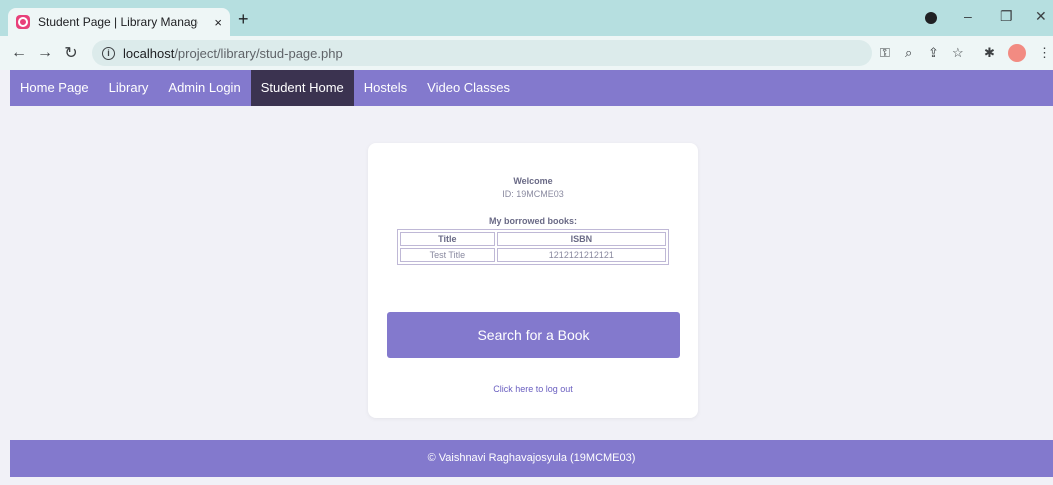 This screenshot has height=485, width=1053. I want to click on browser-tab: Student Page | Library Managem ×, so click(119, 22).